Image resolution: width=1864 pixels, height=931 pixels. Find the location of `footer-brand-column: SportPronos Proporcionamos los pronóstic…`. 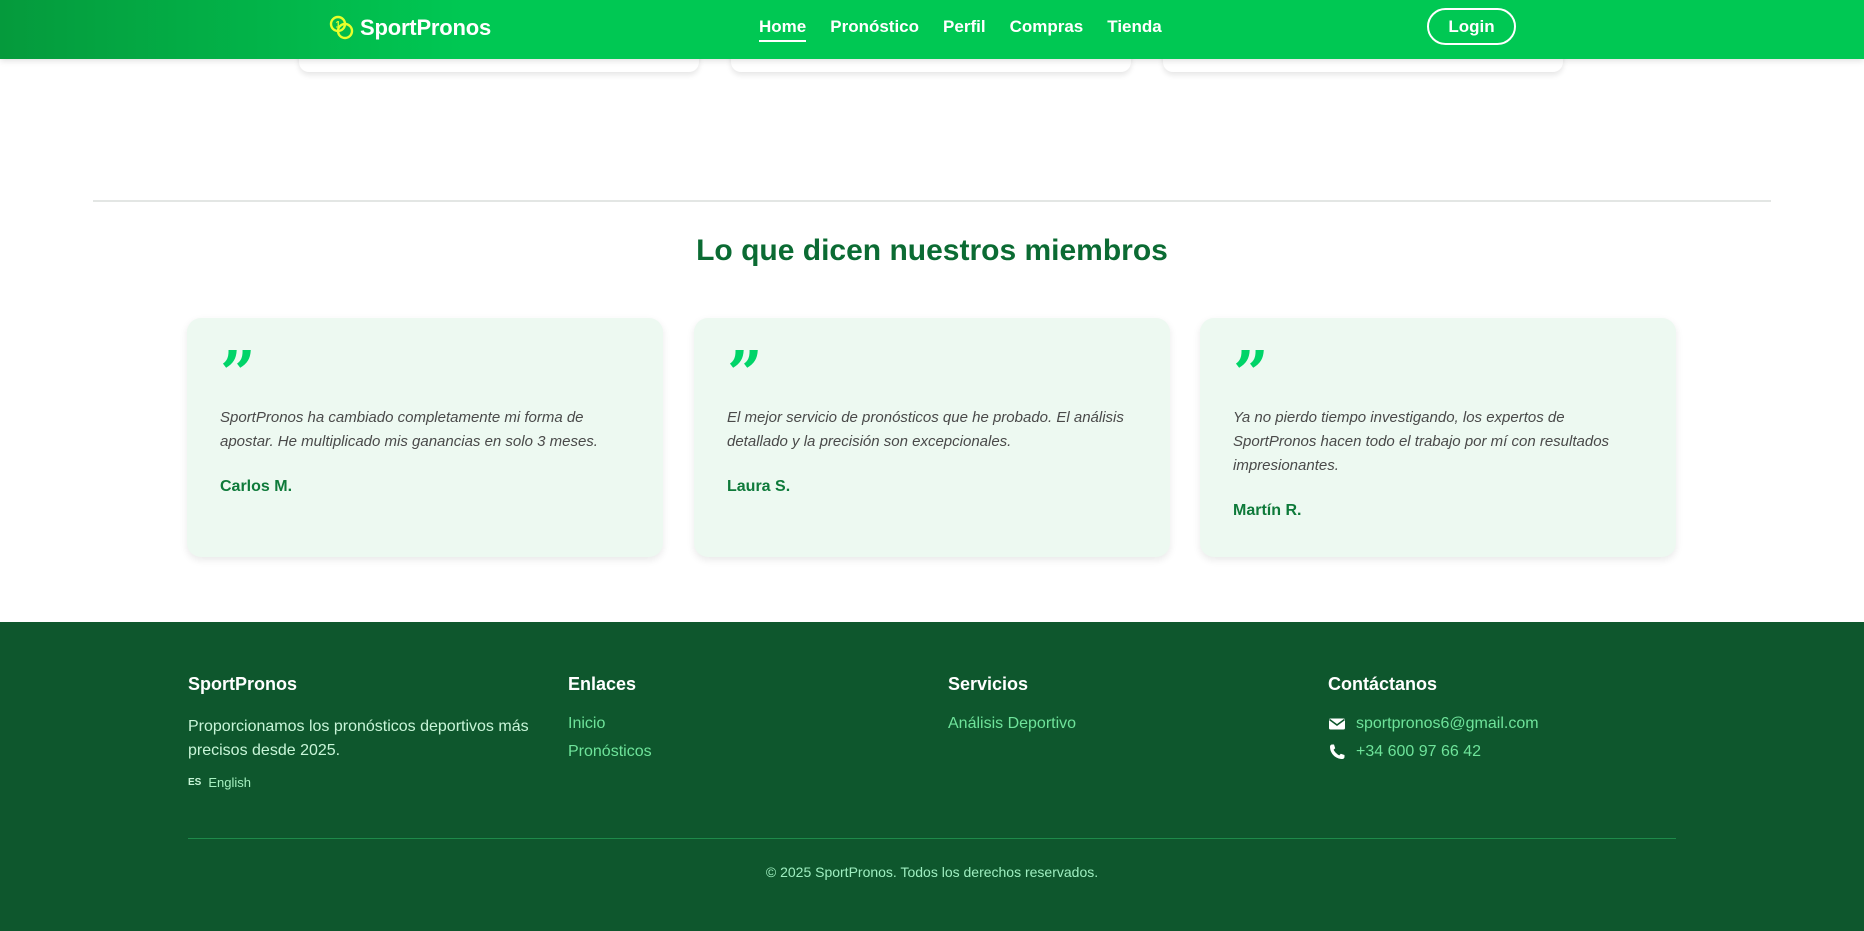

footer-brand-column: SportPronos Proporcionamos los pronóstic… is located at coordinates (368, 732).